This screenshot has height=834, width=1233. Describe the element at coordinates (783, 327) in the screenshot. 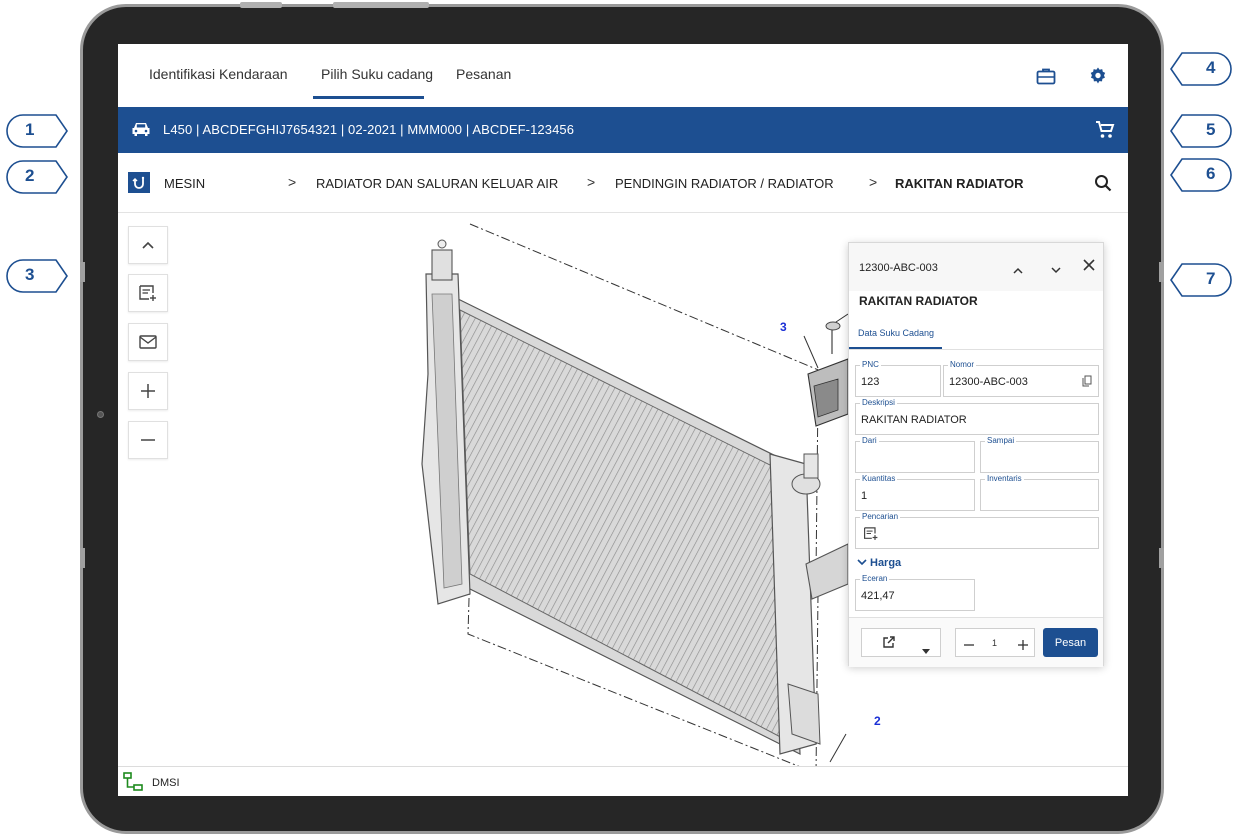

I see `diagram-label: 3` at that location.